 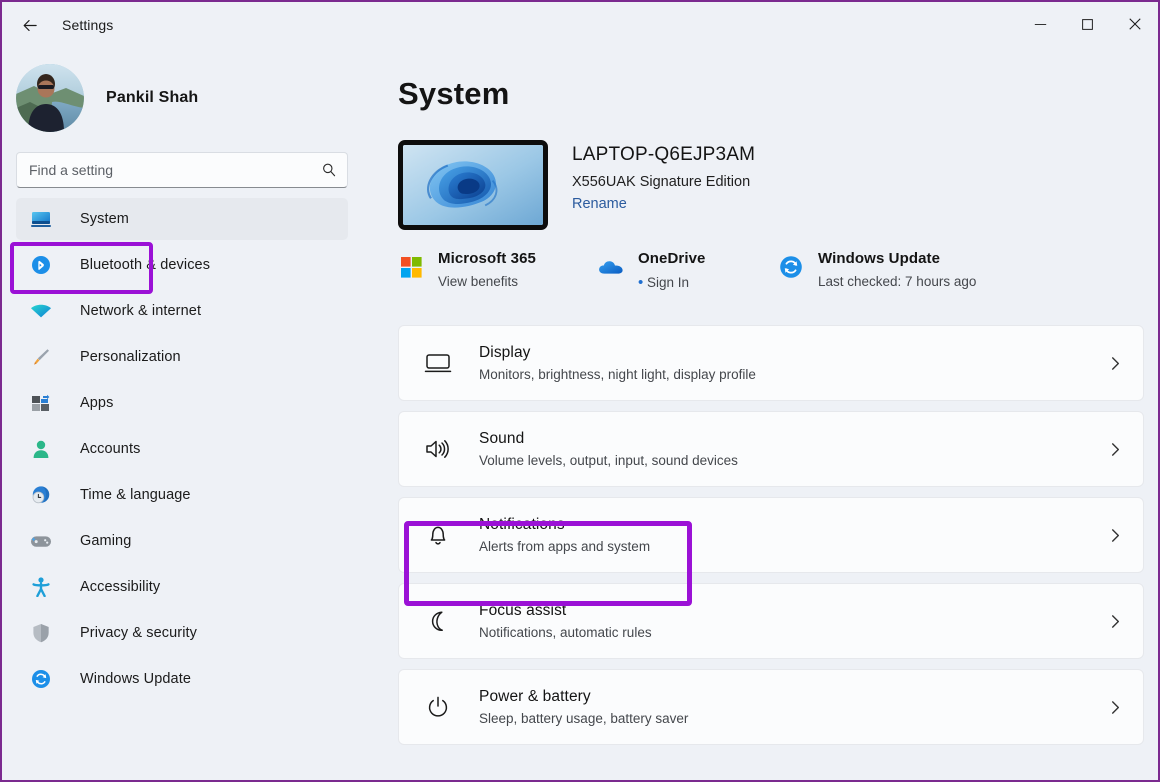 What do you see at coordinates (110, 449) in the screenshot?
I see `sidebar-item-label: Accounts` at bounding box center [110, 449].